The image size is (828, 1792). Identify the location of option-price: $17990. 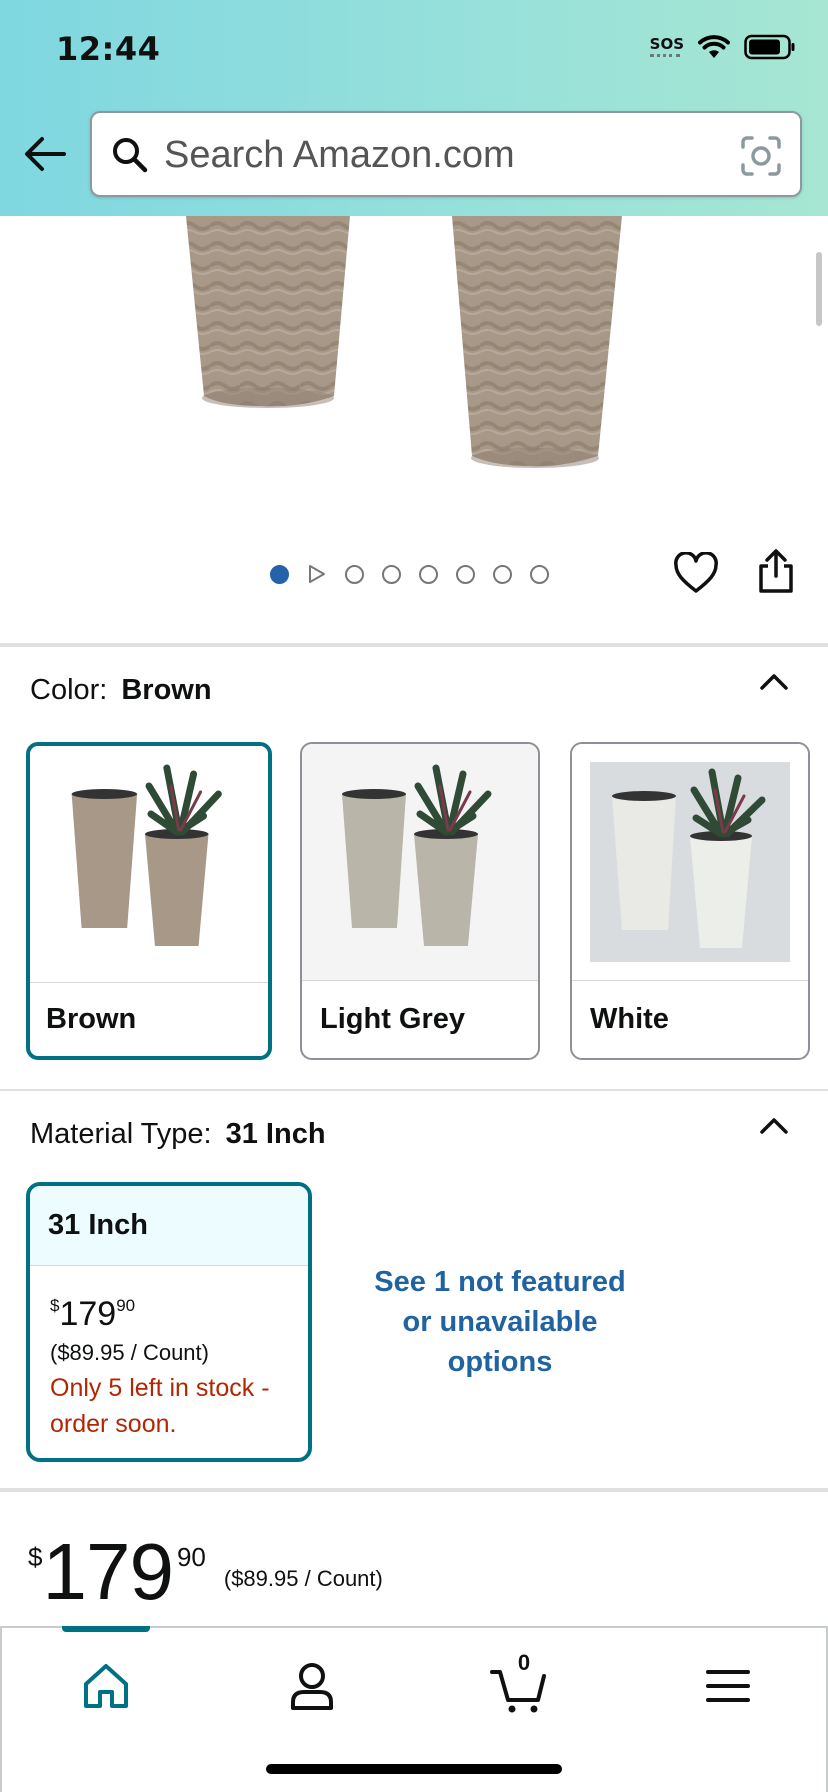
(179, 1310).